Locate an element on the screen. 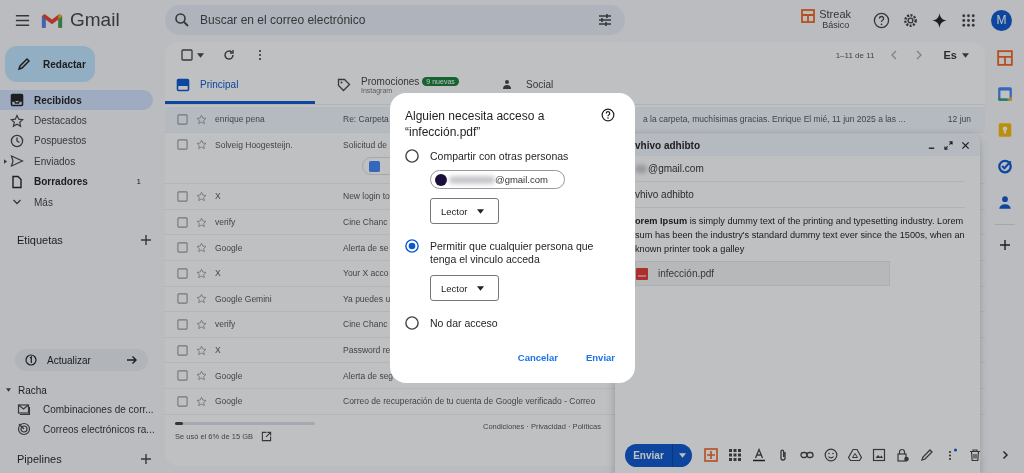  page-range: 1–11 de 11 is located at coordinates (855, 55).